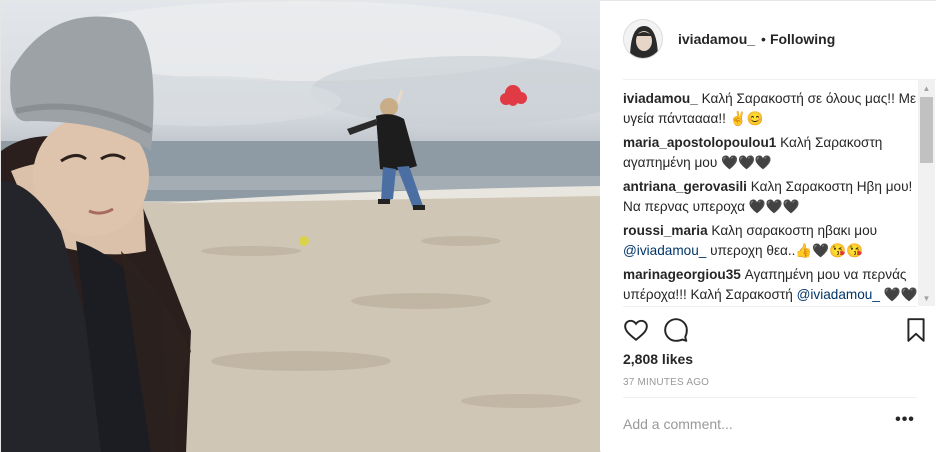 This screenshot has width=936, height=452. Describe the element at coordinates (779, 79) in the screenshot. I see `header-divider` at that location.